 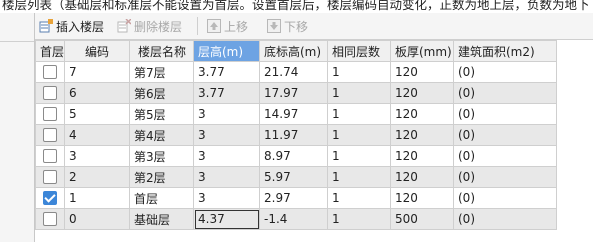 What do you see at coordinates (161, 156) in the screenshot?
I see `floor-name-cell: 第3层` at bounding box center [161, 156].